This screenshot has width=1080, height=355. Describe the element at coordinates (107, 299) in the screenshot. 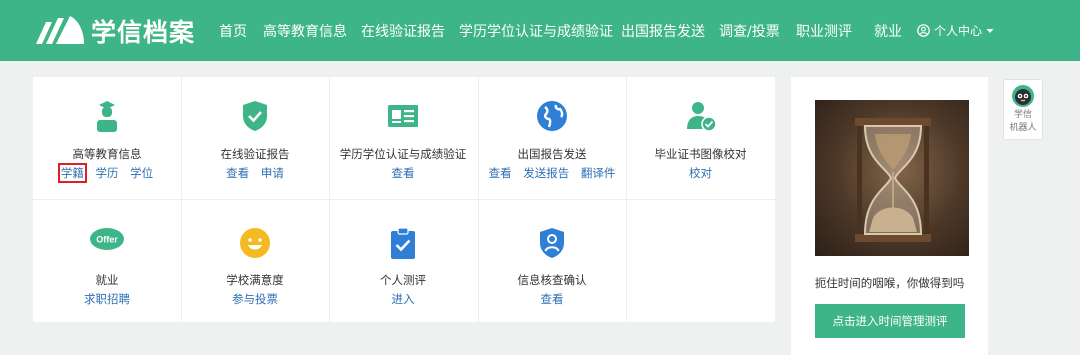

I see `link-job-search: 求职招聘` at that location.